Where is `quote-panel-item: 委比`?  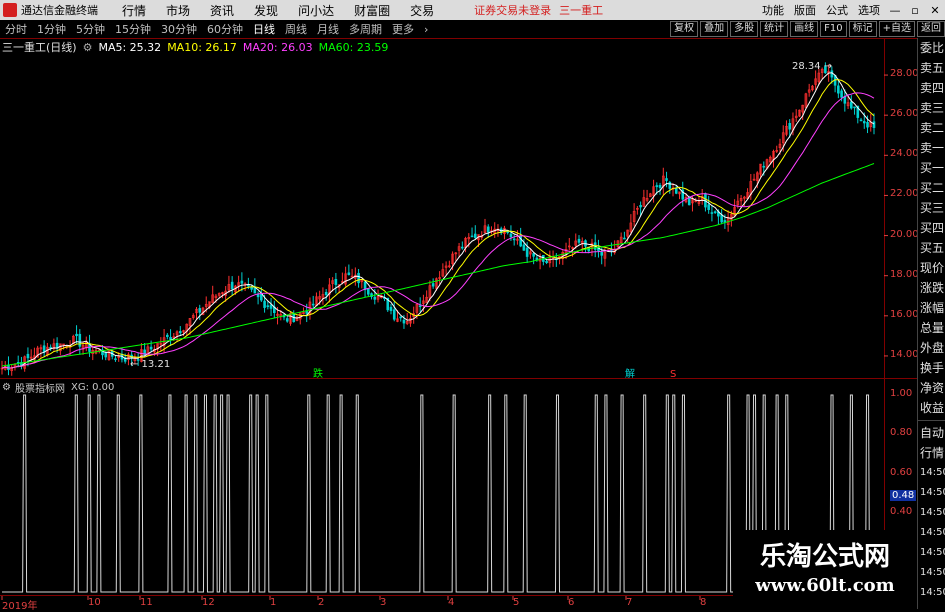 quote-panel-item: 委比 is located at coordinates (931, 48).